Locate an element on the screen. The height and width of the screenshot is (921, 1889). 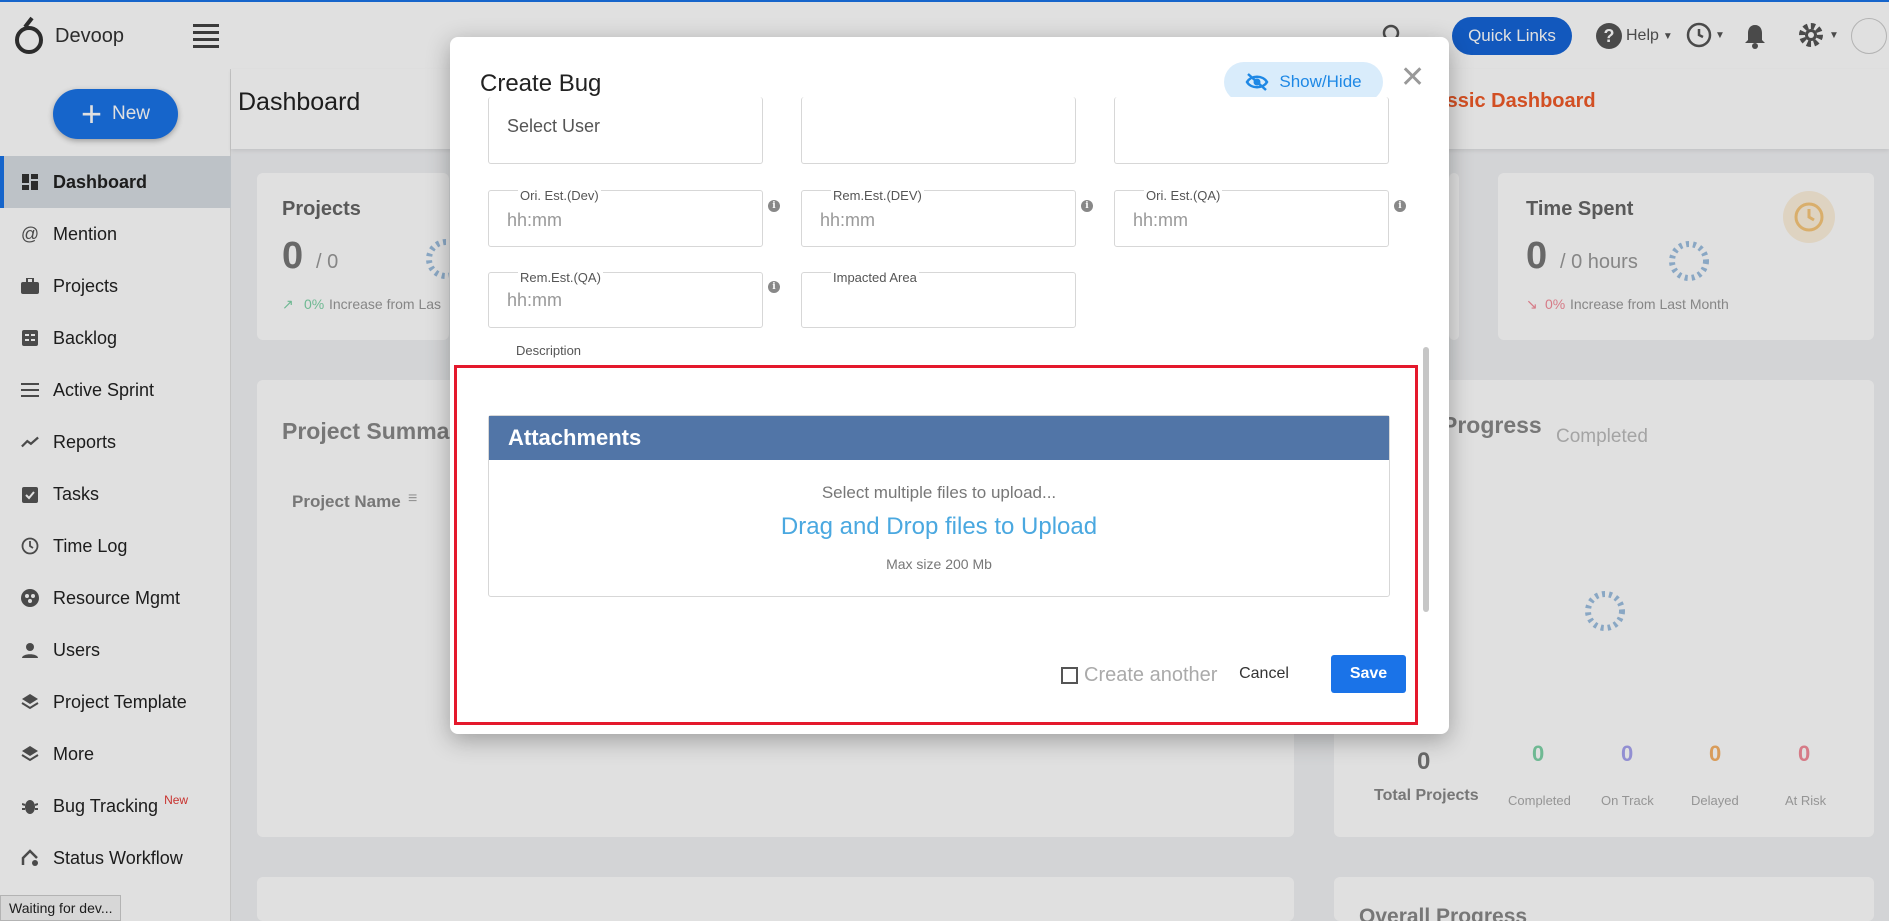
modal-title: Create Bug is located at coordinates (541, 83).